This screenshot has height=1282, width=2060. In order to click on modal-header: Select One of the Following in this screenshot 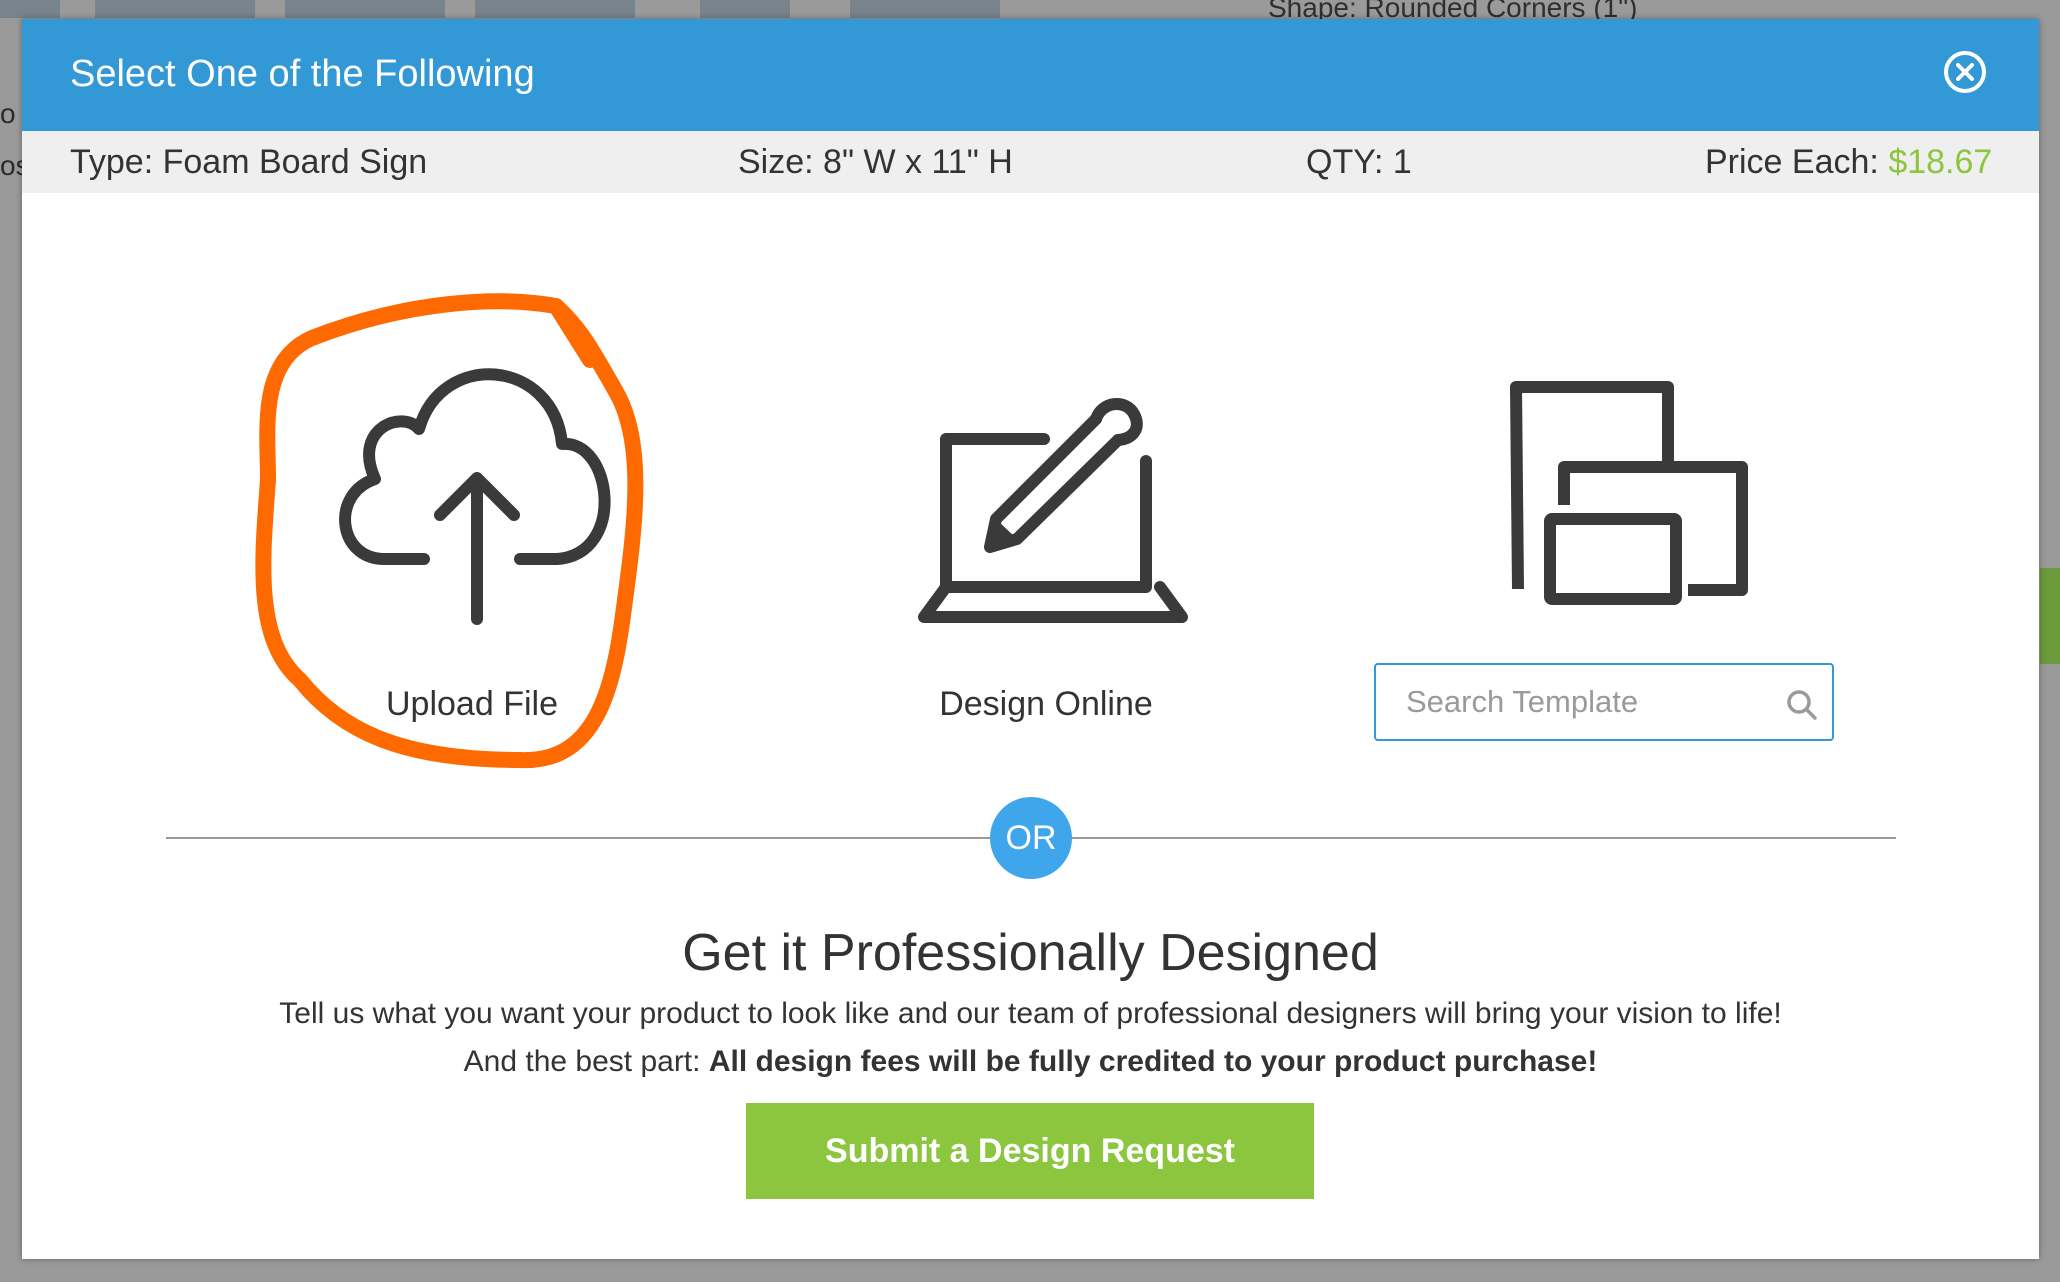, I will do `click(1030, 75)`.